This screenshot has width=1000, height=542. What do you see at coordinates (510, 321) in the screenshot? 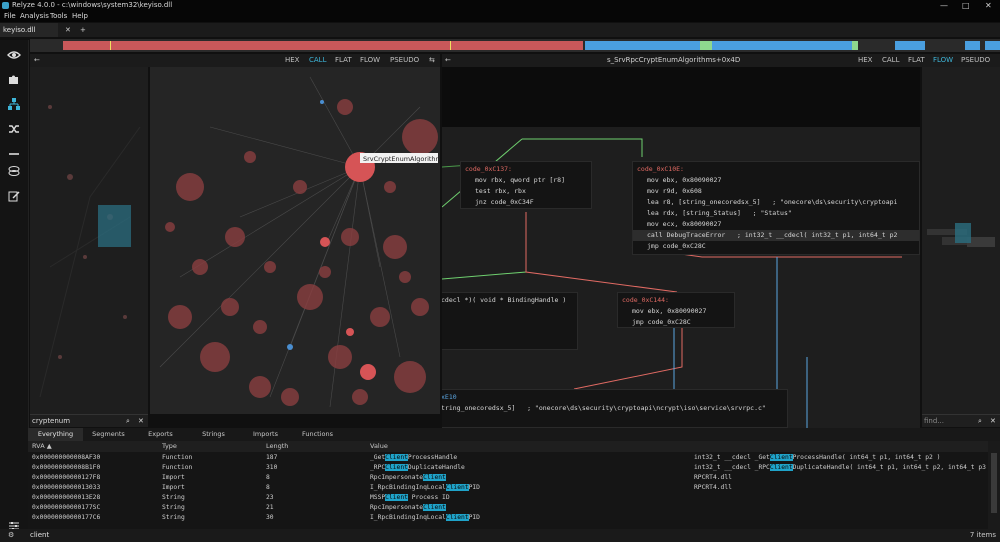
I see `basic-block-call: cdecl *)( void * BindingHandle )` at bounding box center [510, 321].